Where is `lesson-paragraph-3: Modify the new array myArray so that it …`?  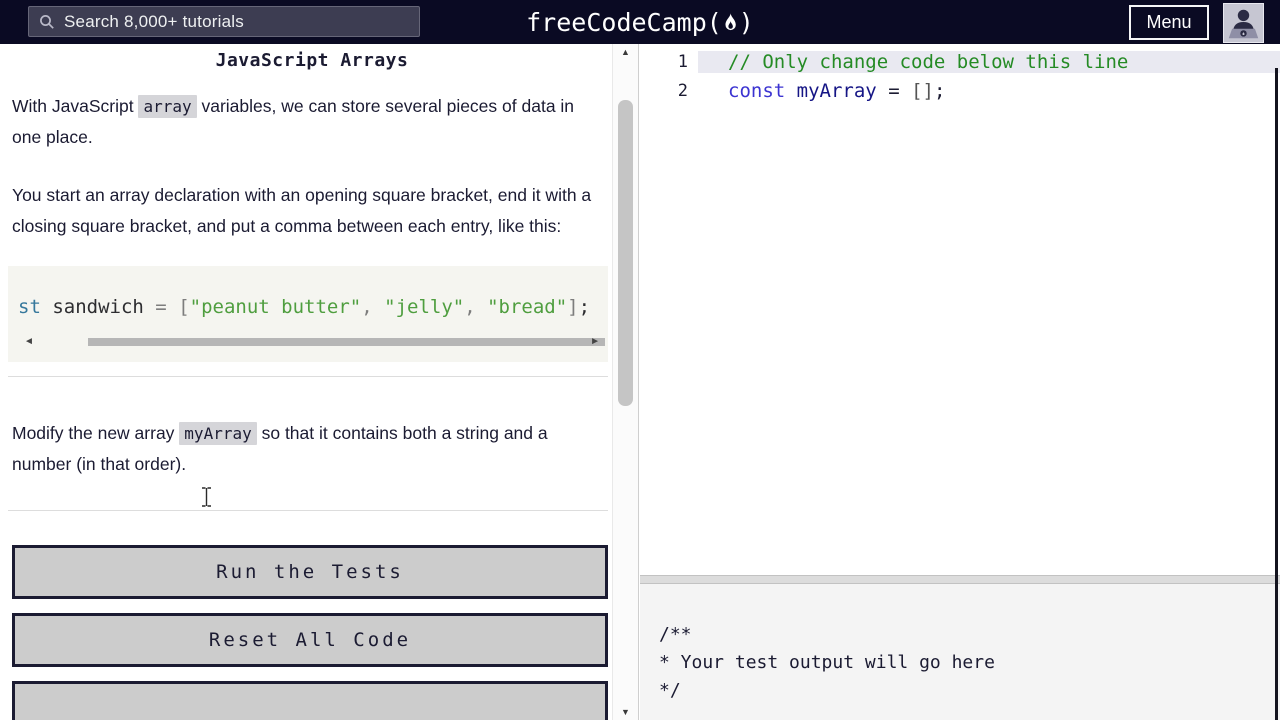
lesson-paragraph-3: Modify the new array myArray so that it … is located at coordinates (308, 449).